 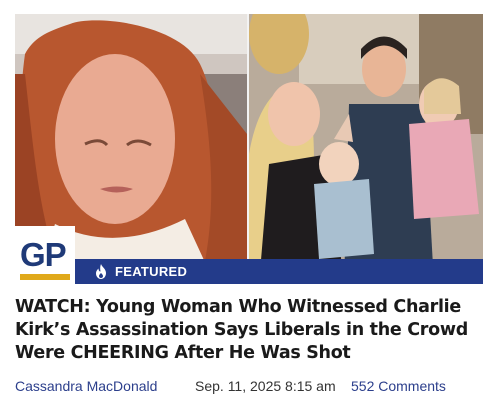 I want to click on publish-date: Sep. 11, 2025 8:15 am, so click(x=265, y=386).